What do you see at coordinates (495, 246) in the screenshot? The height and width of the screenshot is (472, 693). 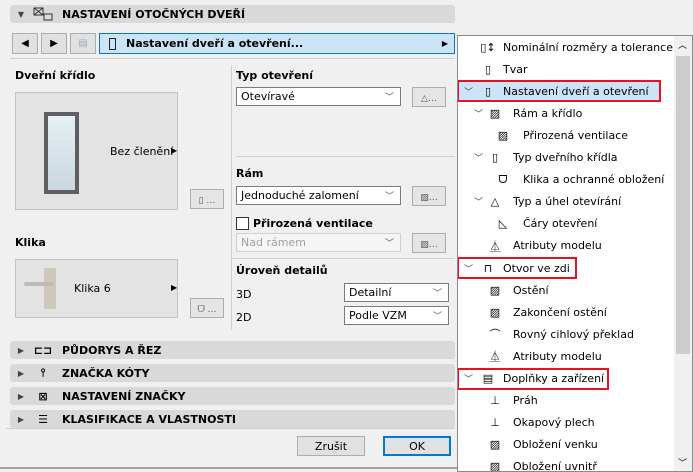 I see `paint-brush-icon: ⏅` at bounding box center [495, 246].